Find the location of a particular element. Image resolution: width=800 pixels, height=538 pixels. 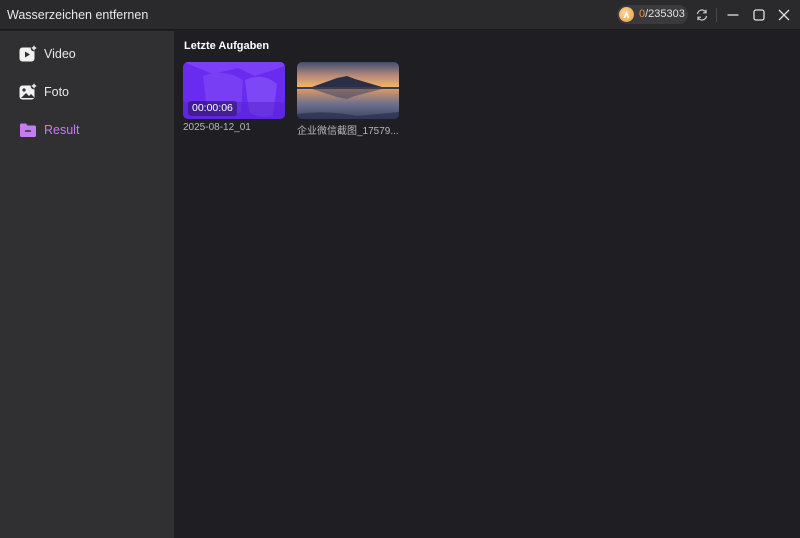

folder-icon is located at coordinates (28, 130).